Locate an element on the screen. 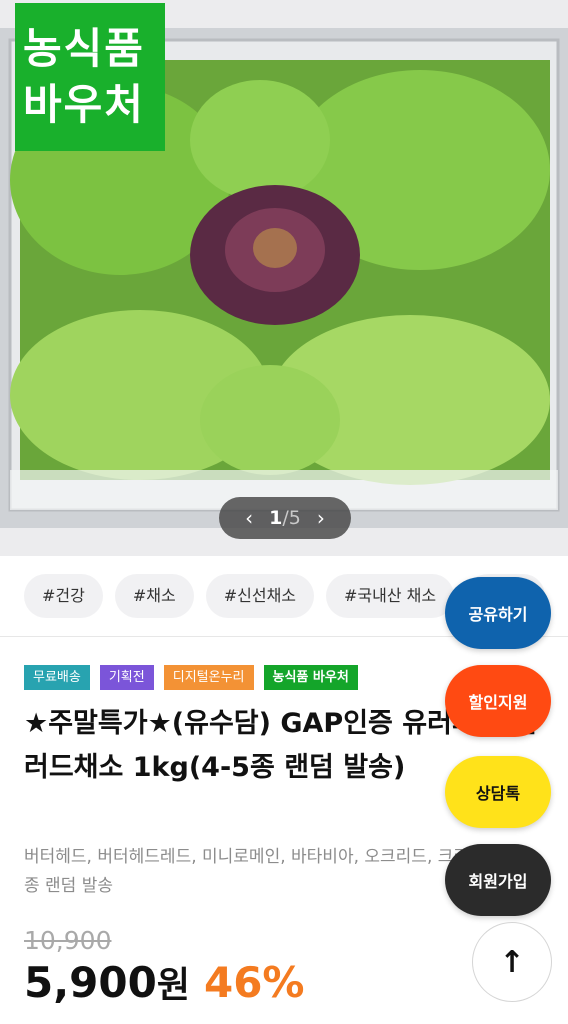 The width and height of the screenshot is (568, 1024). badge-free-shipping: 무료배송 is located at coordinates (57, 677).